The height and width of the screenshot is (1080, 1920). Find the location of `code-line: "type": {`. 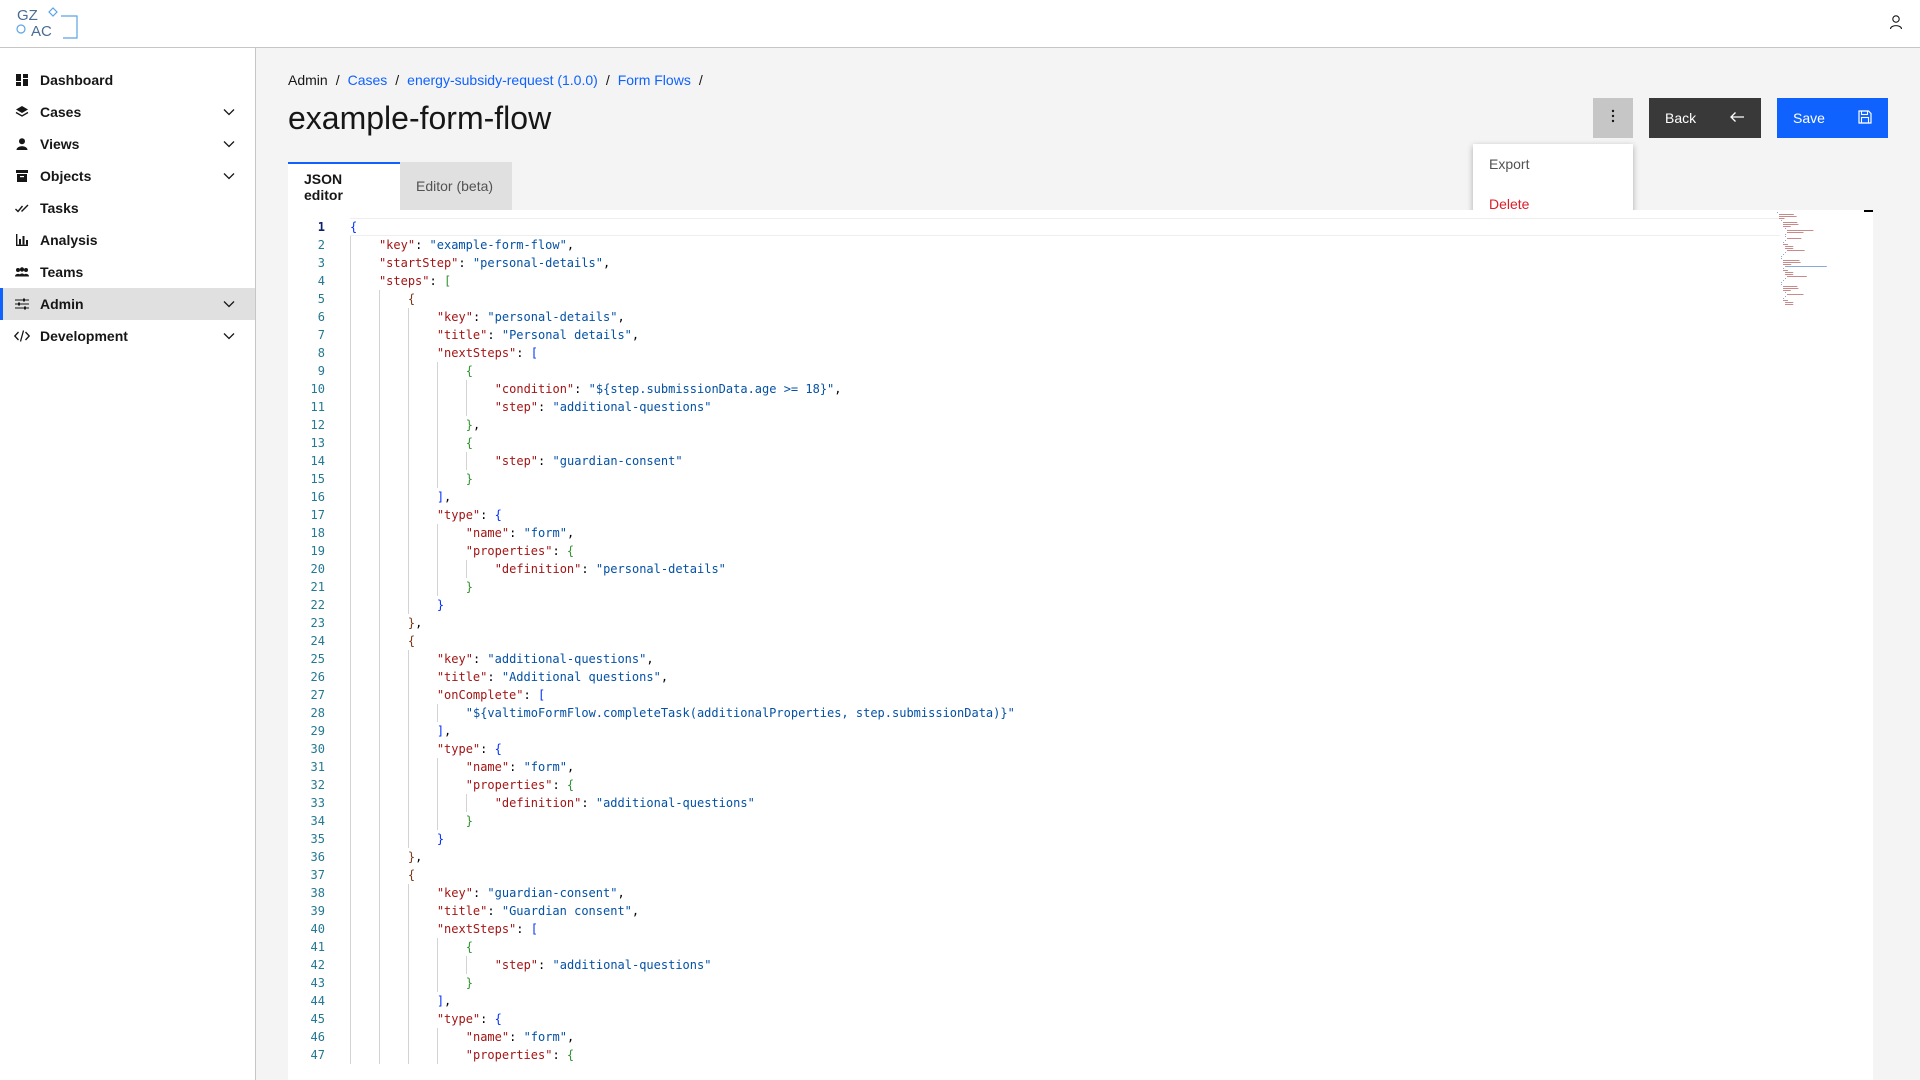

code-line: "type": { is located at coordinates (469, 749).